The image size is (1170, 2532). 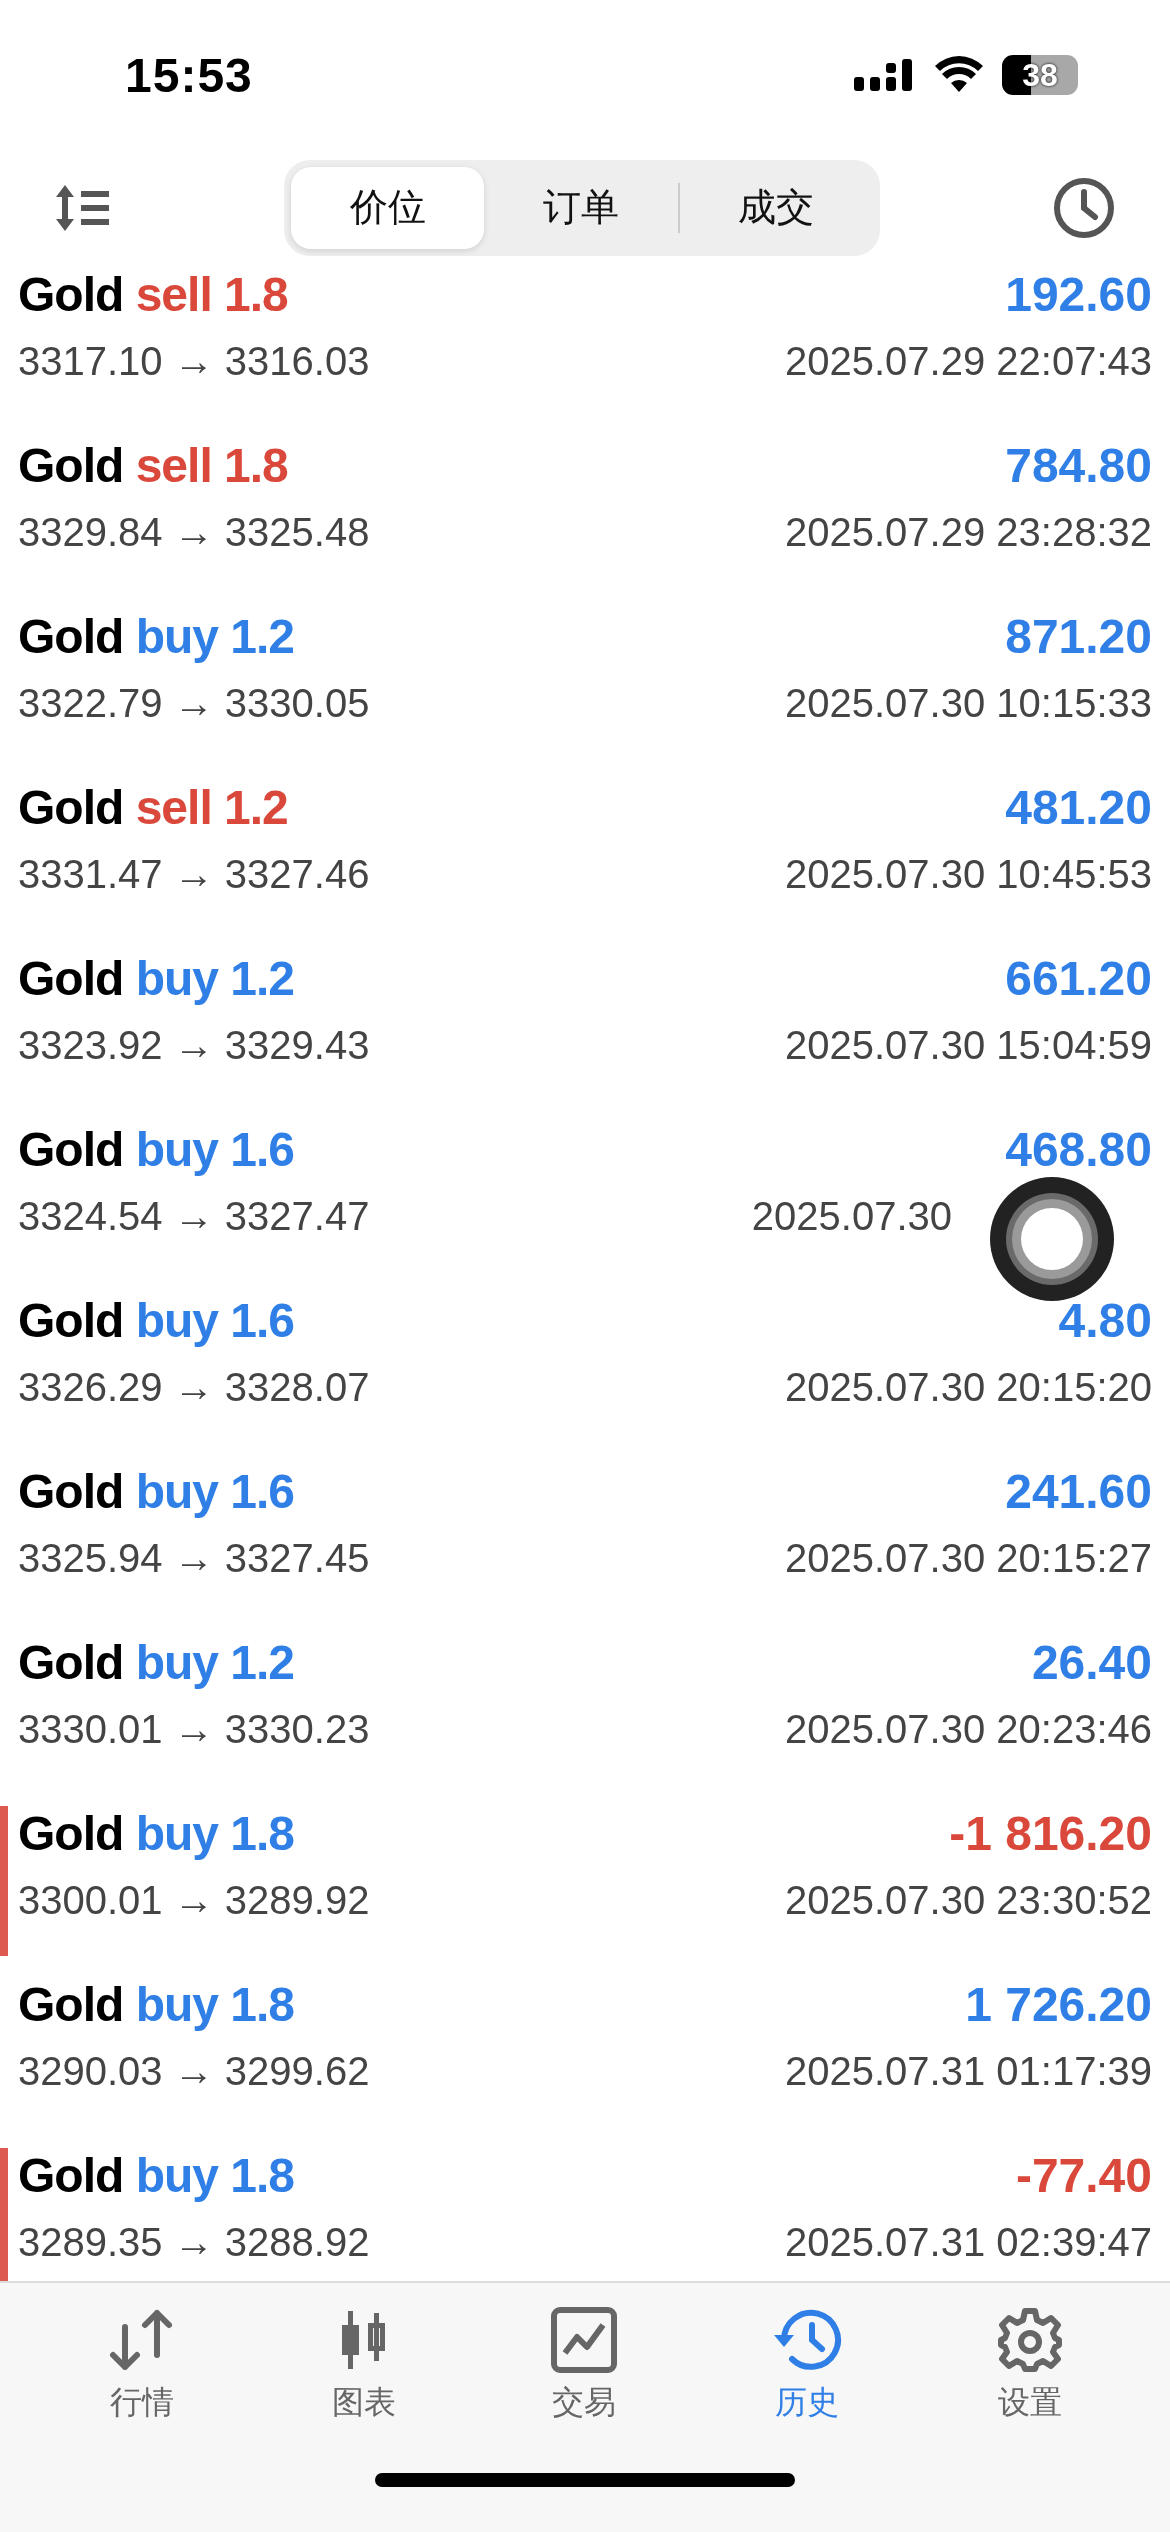 I want to click on deal-time: 2025.07.31 02:39:47, so click(x=968, y=2242).